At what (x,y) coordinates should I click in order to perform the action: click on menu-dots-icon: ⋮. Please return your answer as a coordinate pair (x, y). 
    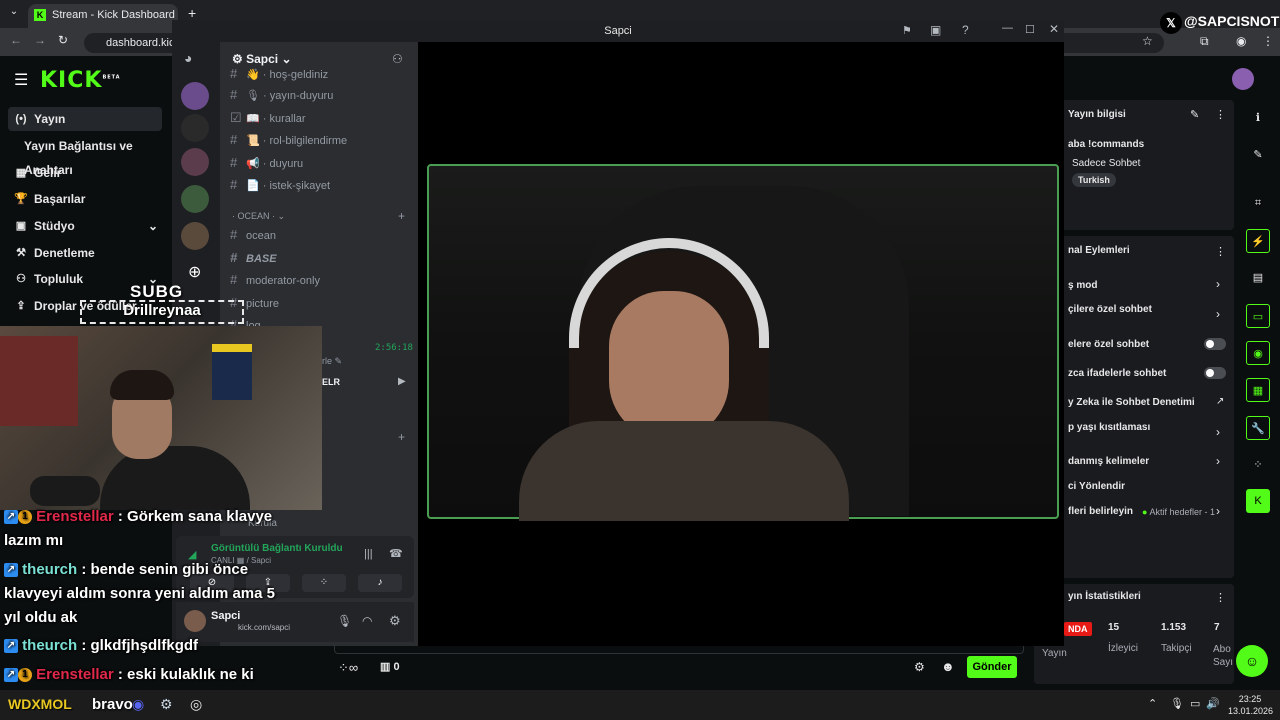
    Looking at the image, I should click on (1268, 41).